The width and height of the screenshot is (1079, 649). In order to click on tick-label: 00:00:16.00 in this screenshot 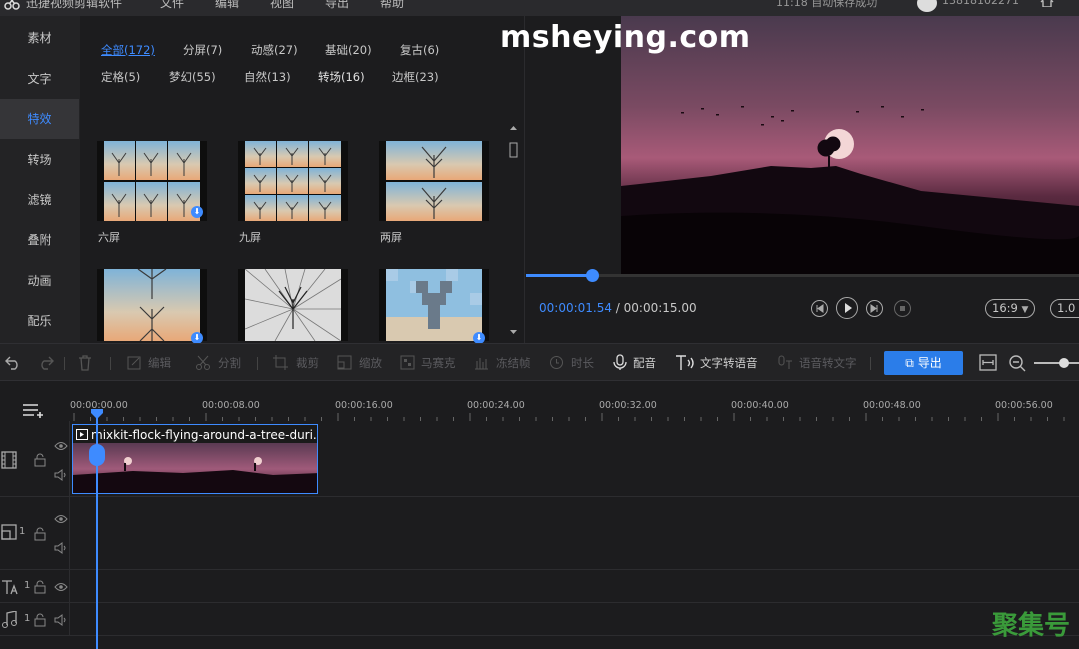, I will do `click(364, 405)`.